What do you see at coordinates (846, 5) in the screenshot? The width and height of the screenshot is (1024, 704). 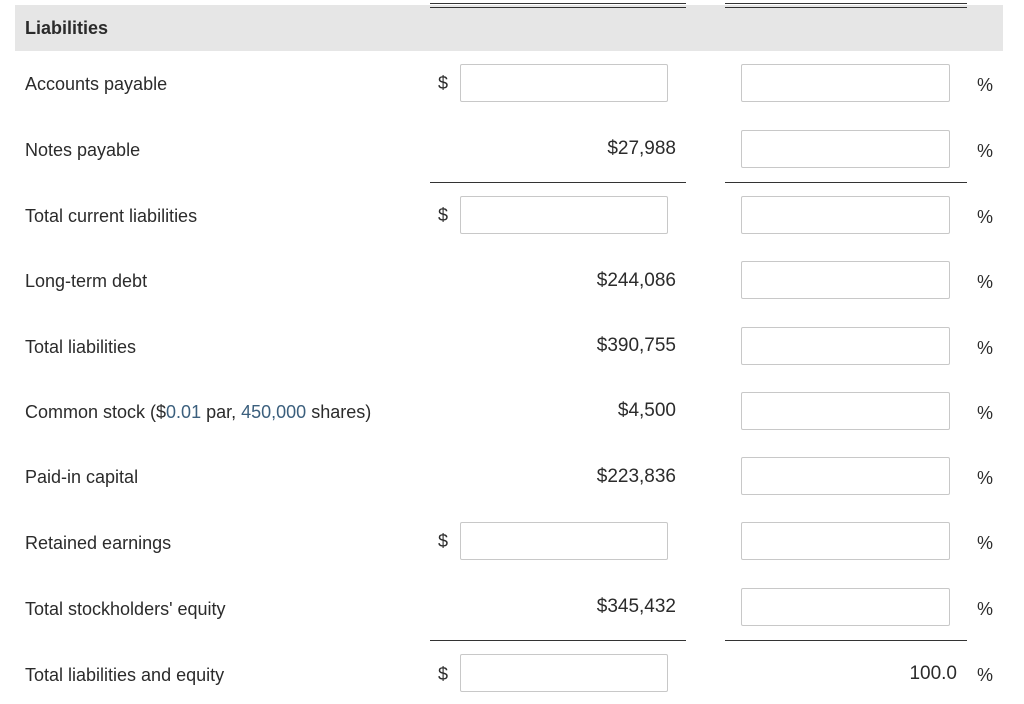 I see `percent-column-top-rule` at bounding box center [846, 5].